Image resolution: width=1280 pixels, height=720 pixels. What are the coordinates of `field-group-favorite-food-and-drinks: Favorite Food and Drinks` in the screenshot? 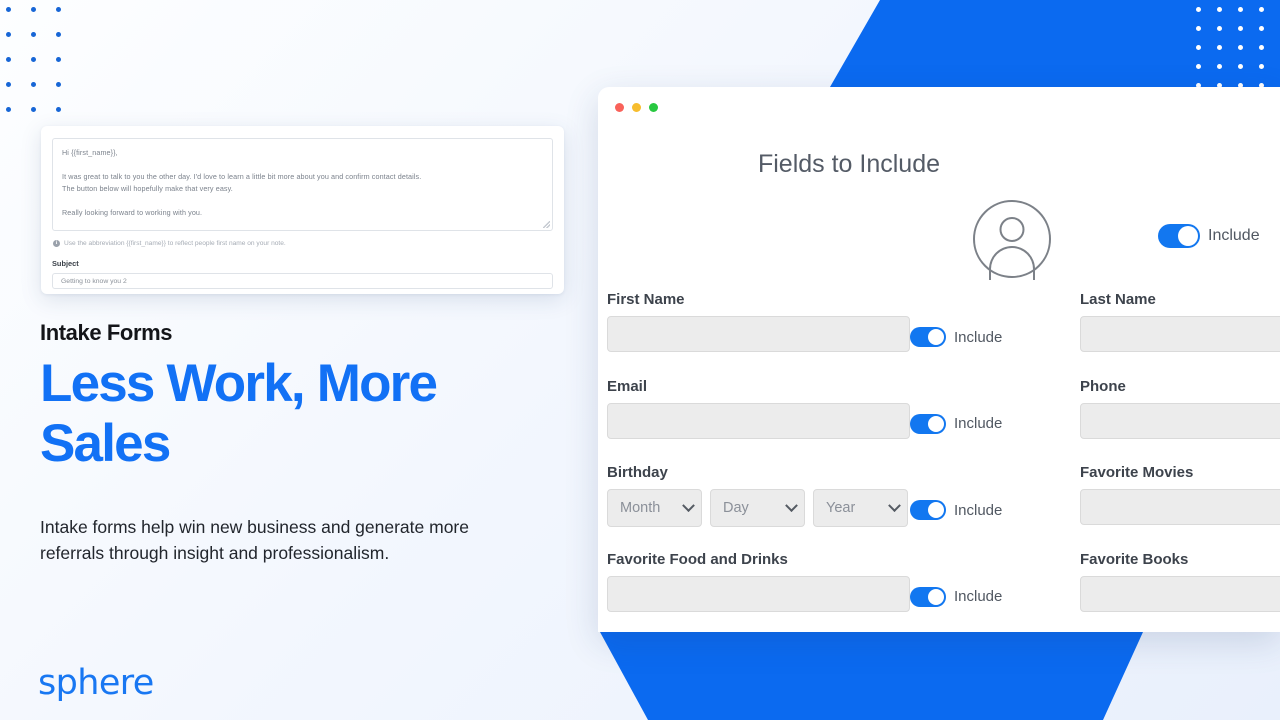 It's located at (758, 581).